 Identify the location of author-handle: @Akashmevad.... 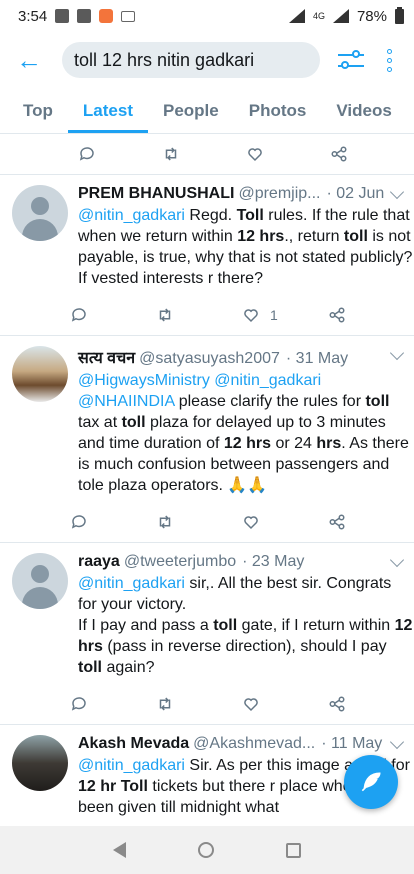
(254, 744).